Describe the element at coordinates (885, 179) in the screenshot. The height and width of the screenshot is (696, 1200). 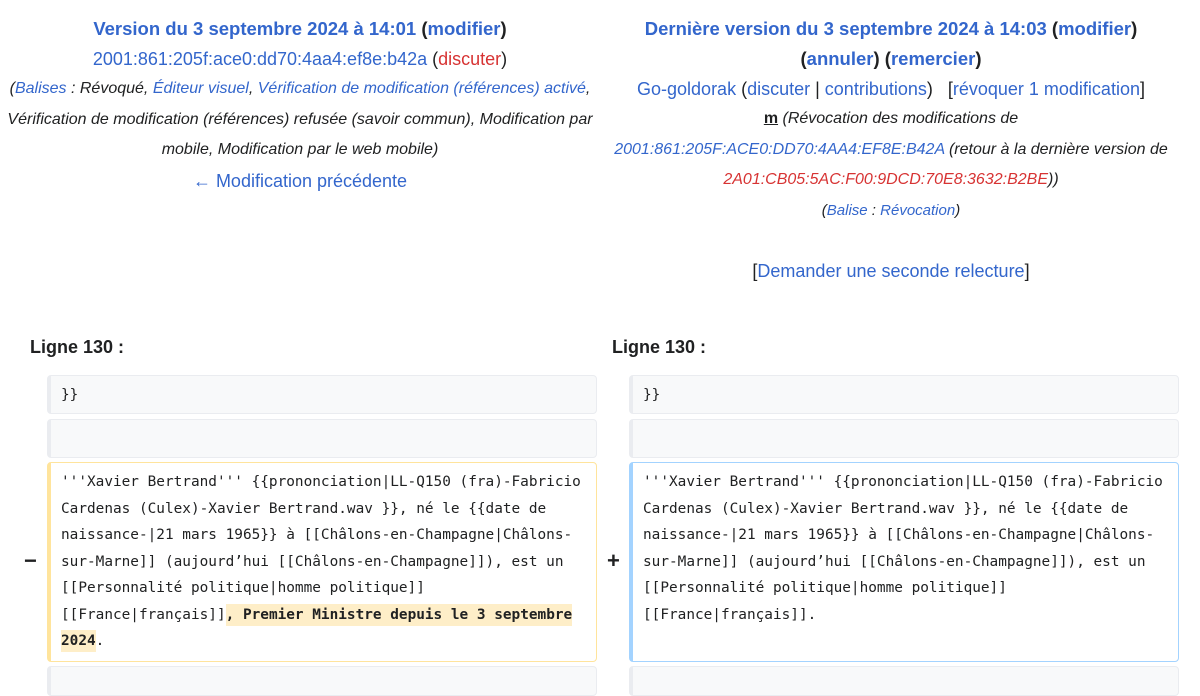
I see `summary-ip2-link: 2A01:CB05:5AC:F00:9DCD:70E8:3632:B2BE` at that location.